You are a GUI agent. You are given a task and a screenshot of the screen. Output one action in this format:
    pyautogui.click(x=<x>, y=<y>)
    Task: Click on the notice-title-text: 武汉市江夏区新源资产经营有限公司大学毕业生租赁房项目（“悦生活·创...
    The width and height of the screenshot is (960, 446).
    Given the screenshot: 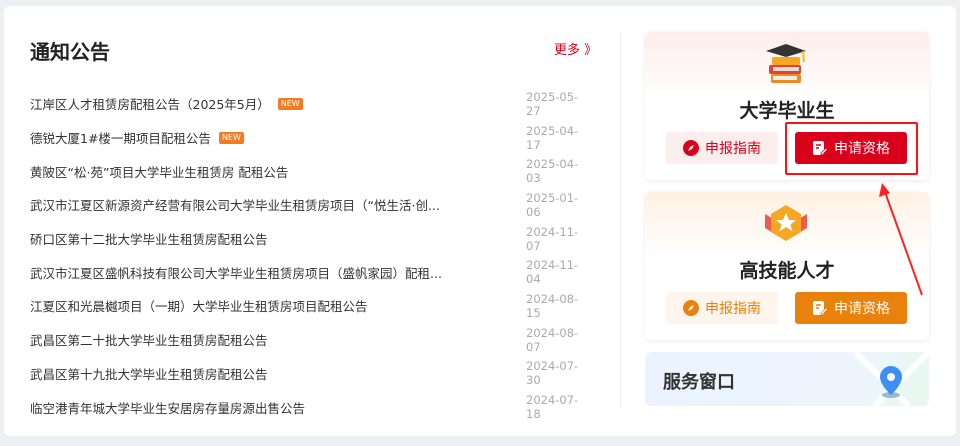 What is the action you would take?
    pyautogui.click(x=235, y=206)
    